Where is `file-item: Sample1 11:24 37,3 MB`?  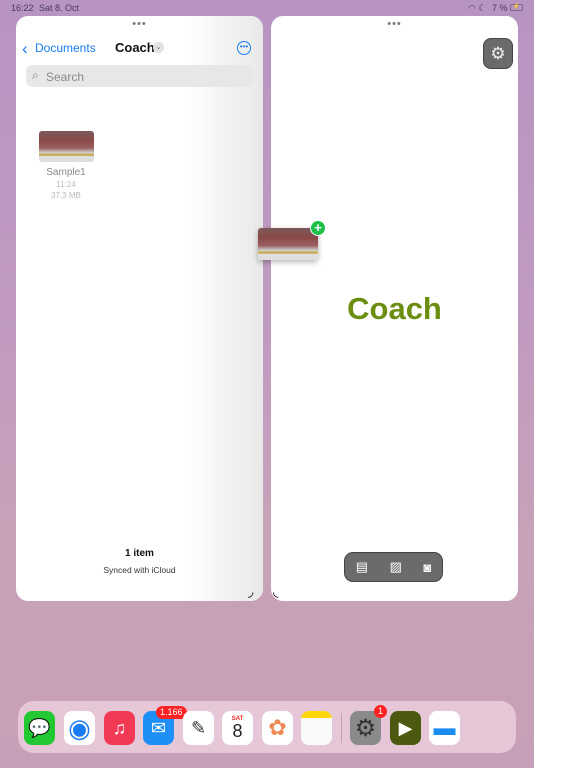
file-item: Sample1 11:24 37,3 MB is located at coordinates (66, 165).